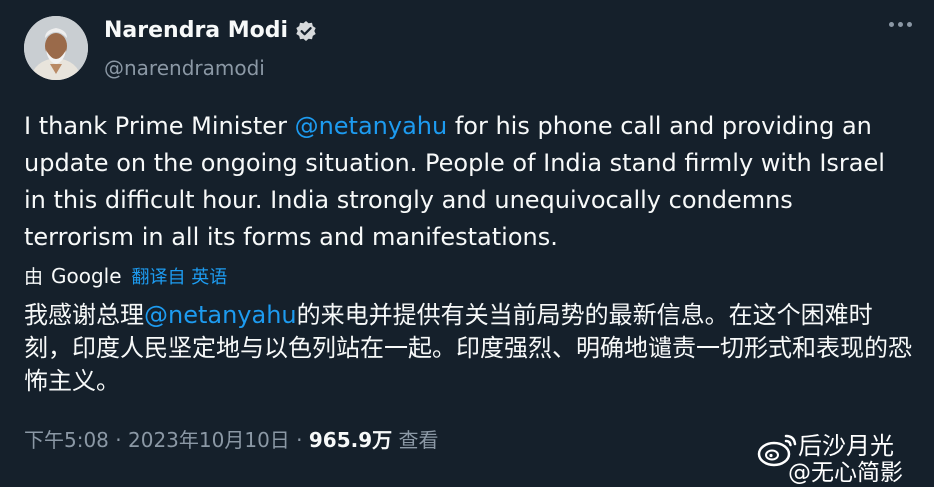 This screenshot has width=934, height=487. I want to click on avatar-image, so click(56, 48).